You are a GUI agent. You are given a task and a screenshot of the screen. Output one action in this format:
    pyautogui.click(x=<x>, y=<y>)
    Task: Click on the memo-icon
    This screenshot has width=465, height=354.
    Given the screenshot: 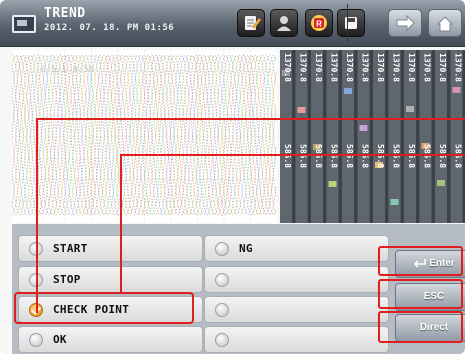 What is the action you would take?
    pyautogui.click(x=253, y=23)
    